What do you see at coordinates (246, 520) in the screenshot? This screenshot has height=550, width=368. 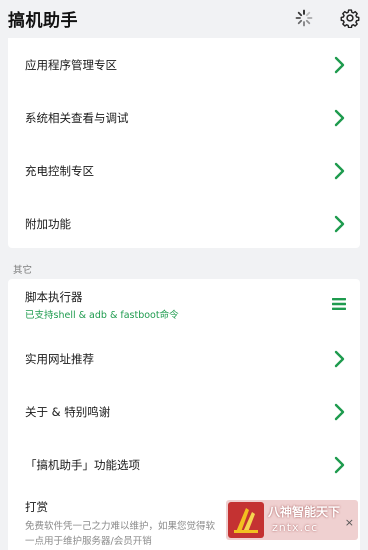 I see `watermark-logo` at bounding box center [246, 520].